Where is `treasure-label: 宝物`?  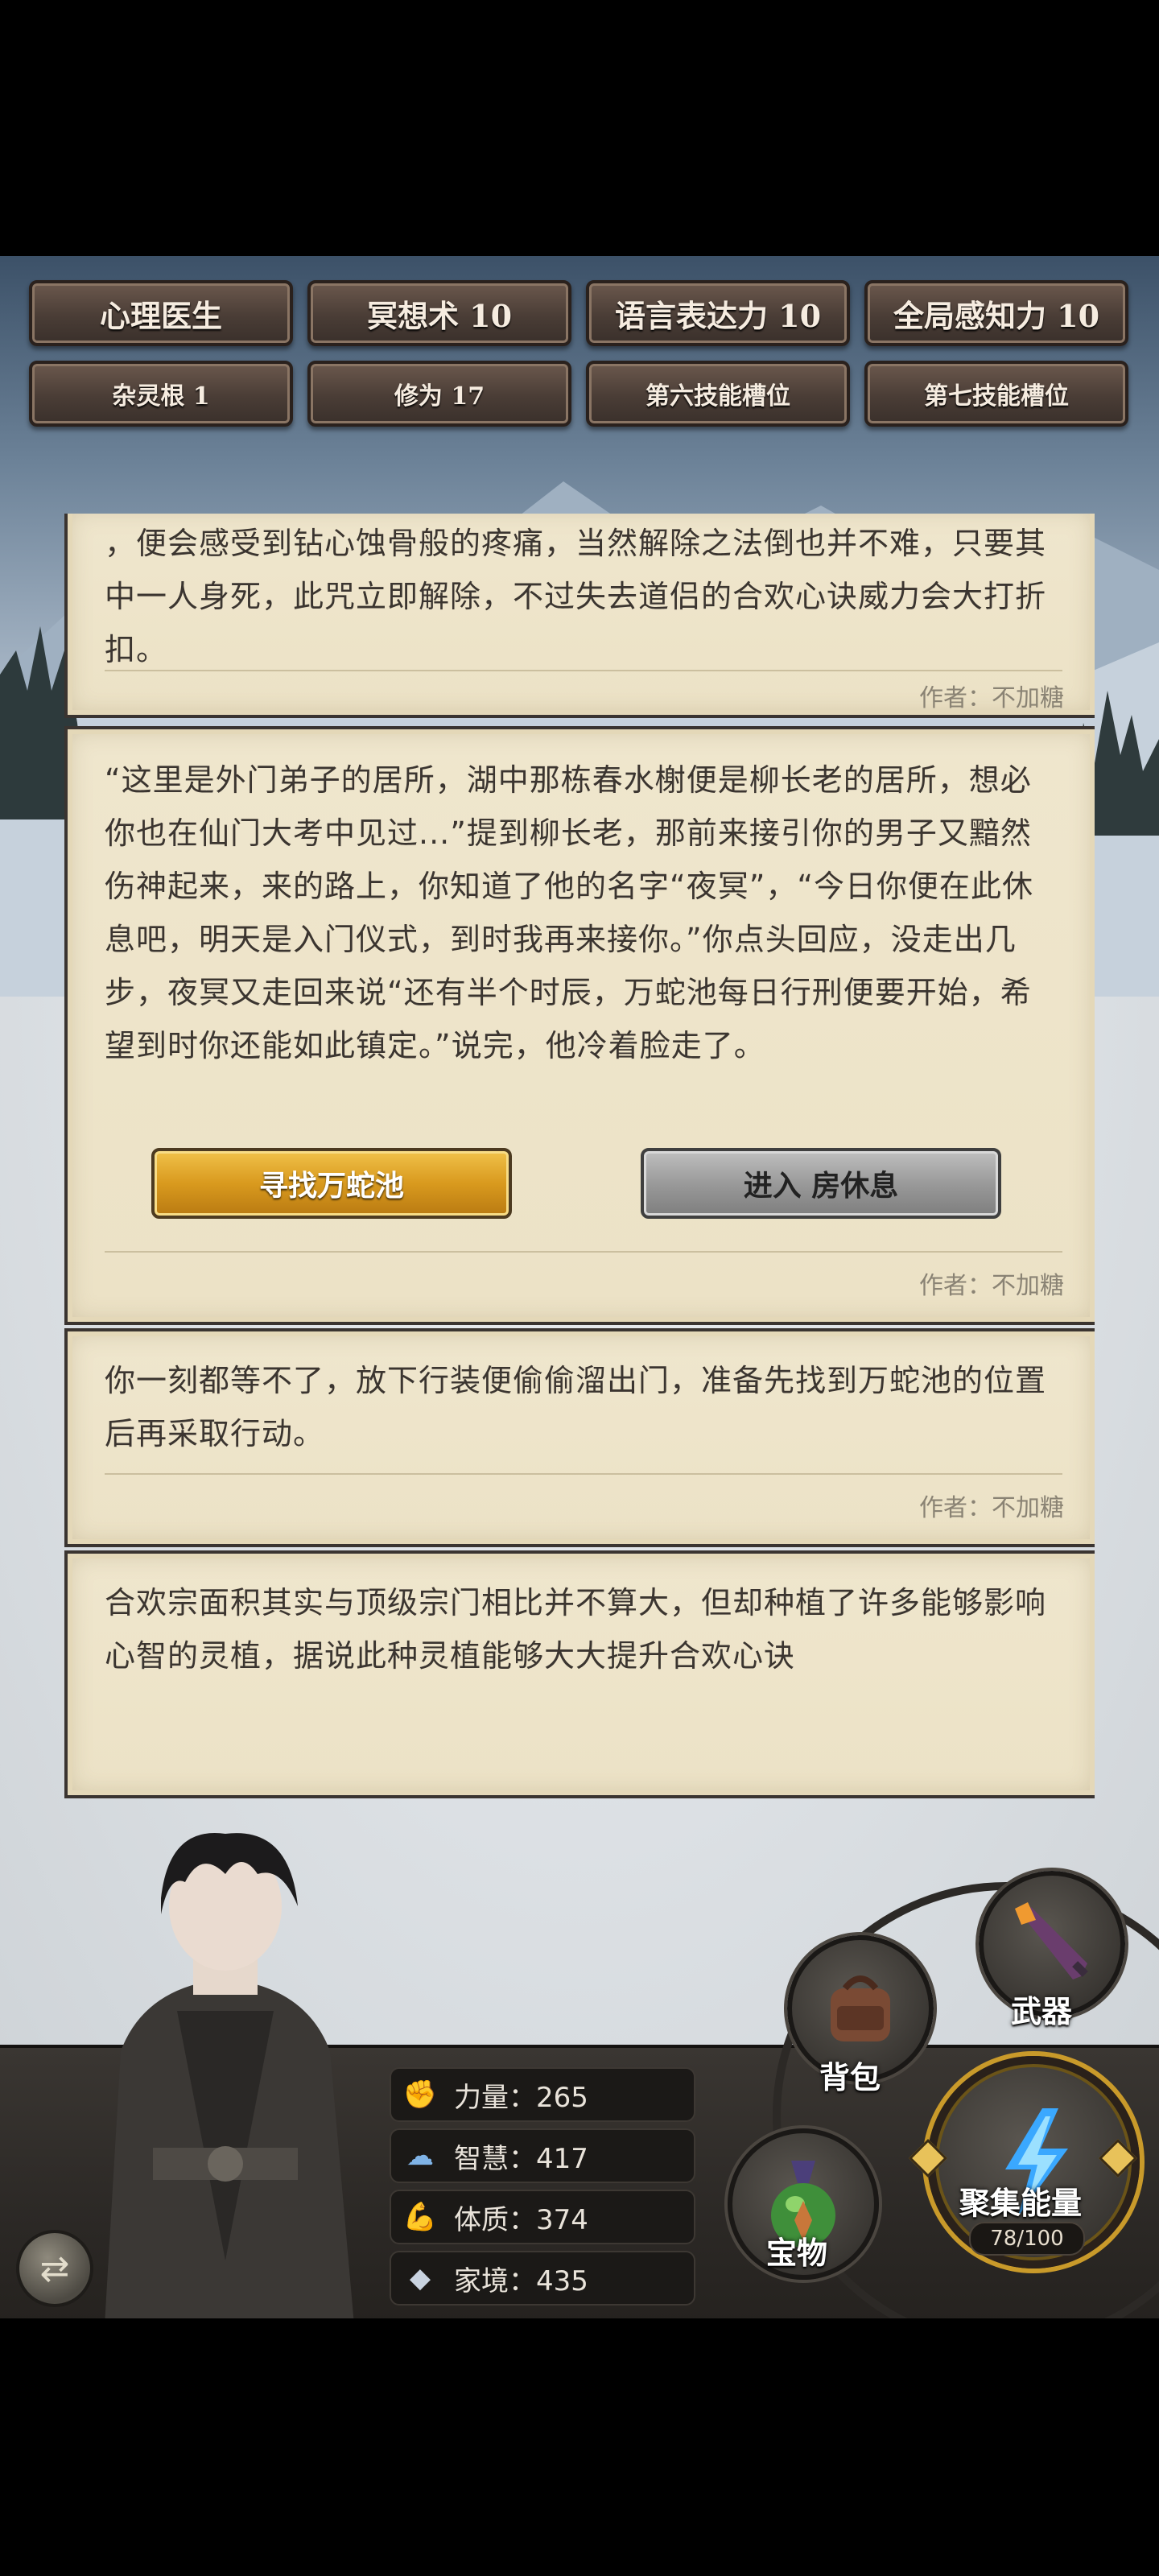
treasure-label: 宝物 is located at coordinates (797, 2253).